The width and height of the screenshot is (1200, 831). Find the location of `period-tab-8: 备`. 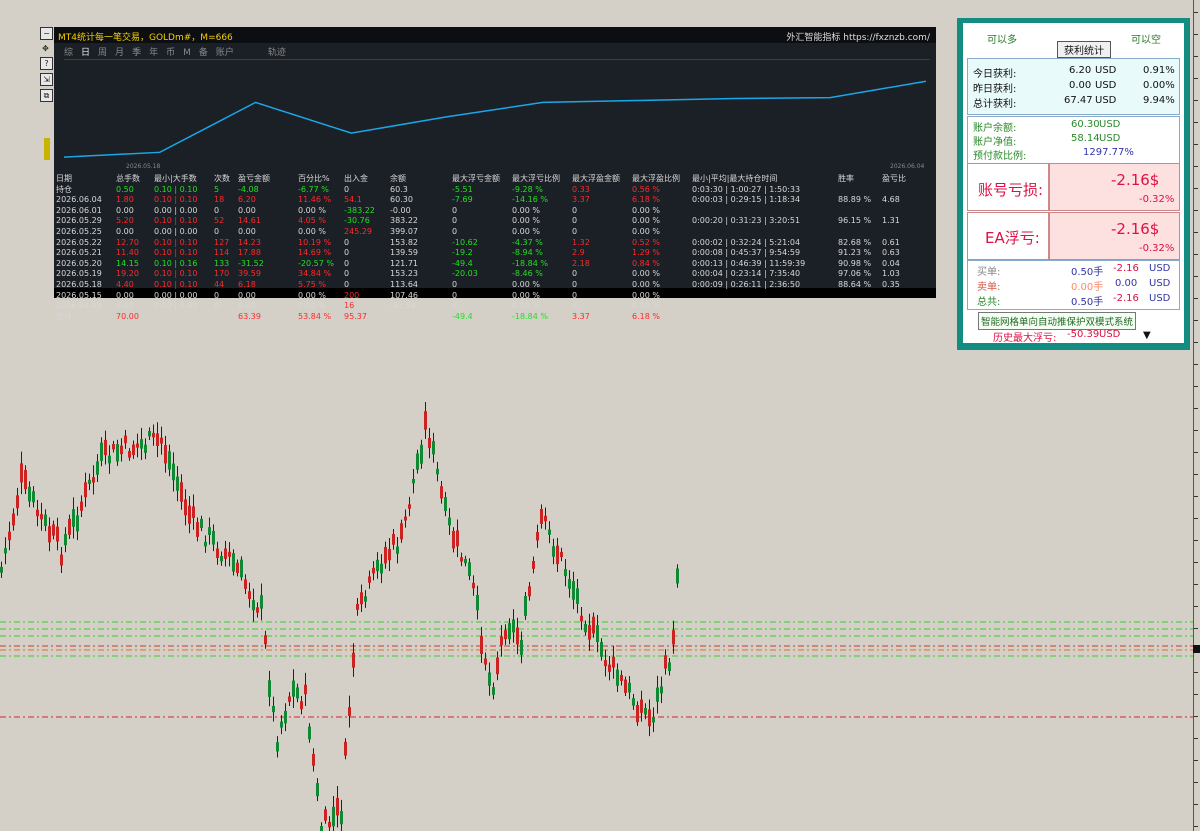

period-tab-8: 备 is located at coordinates (203, 53).